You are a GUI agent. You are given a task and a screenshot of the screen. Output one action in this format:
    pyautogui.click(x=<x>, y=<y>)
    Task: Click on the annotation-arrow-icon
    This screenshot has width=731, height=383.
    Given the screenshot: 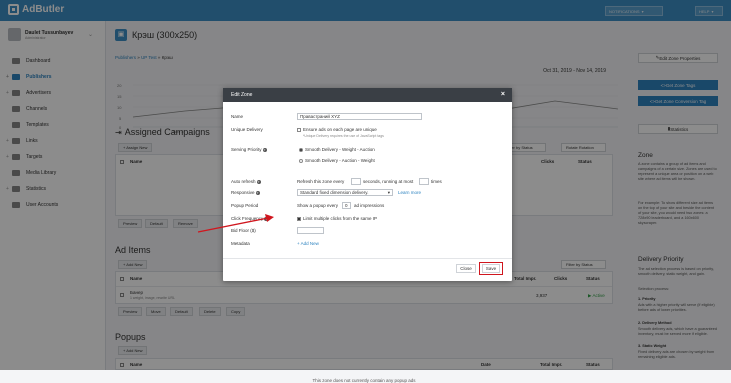 What is the action you would take?
    pyautogui.click(x=235, y=223)
    